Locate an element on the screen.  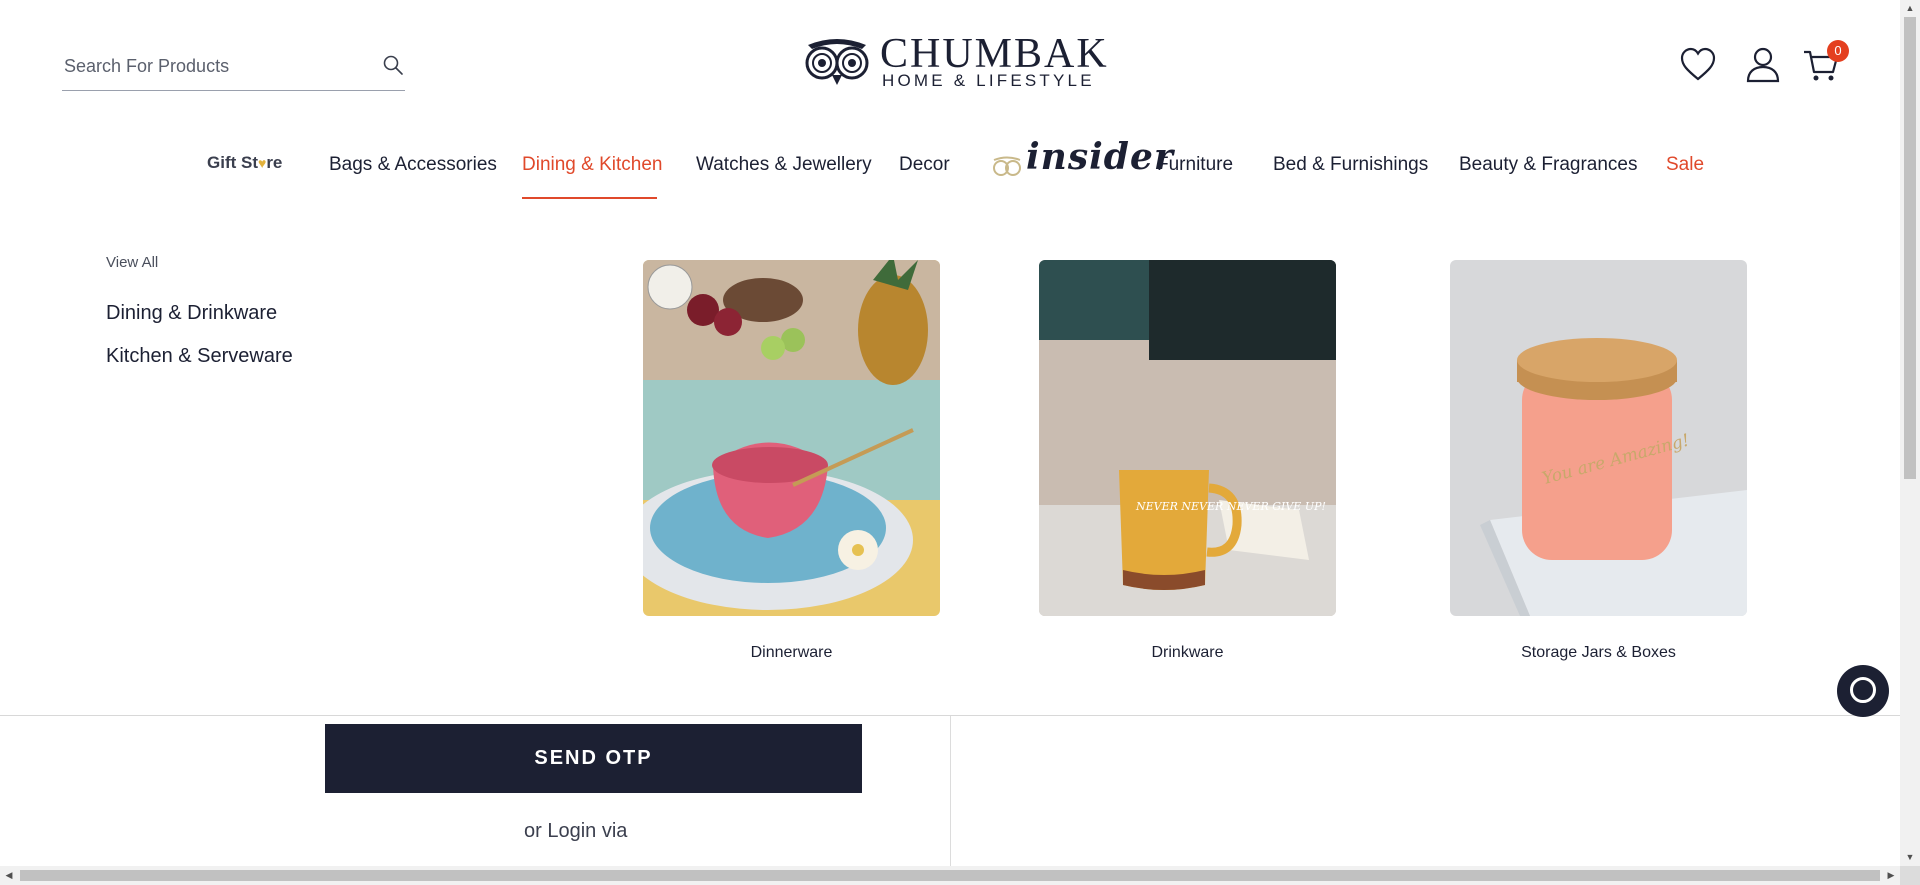
tile-caption-storage-jars: Storage Jars & Boxes is located at coordinates (1598, 652).